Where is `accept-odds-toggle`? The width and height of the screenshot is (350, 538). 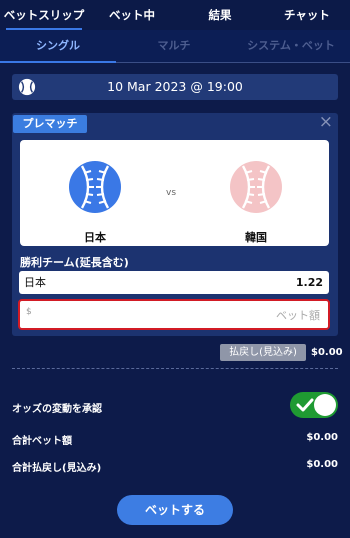 accept-odds-toggle is located at coordinates (314, 405).